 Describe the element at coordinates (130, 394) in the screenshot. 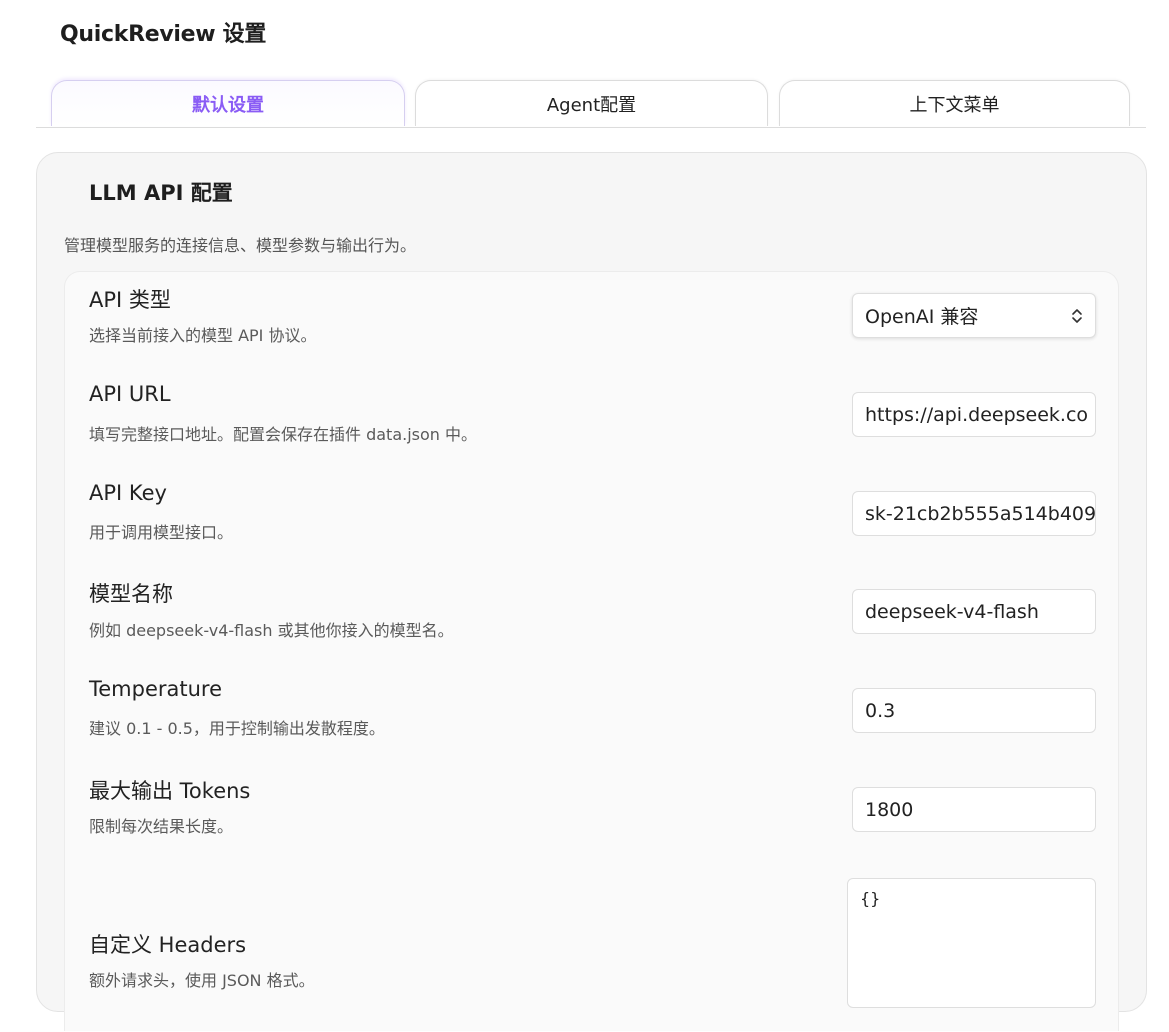

I see `setting-name: API URL` at that location.